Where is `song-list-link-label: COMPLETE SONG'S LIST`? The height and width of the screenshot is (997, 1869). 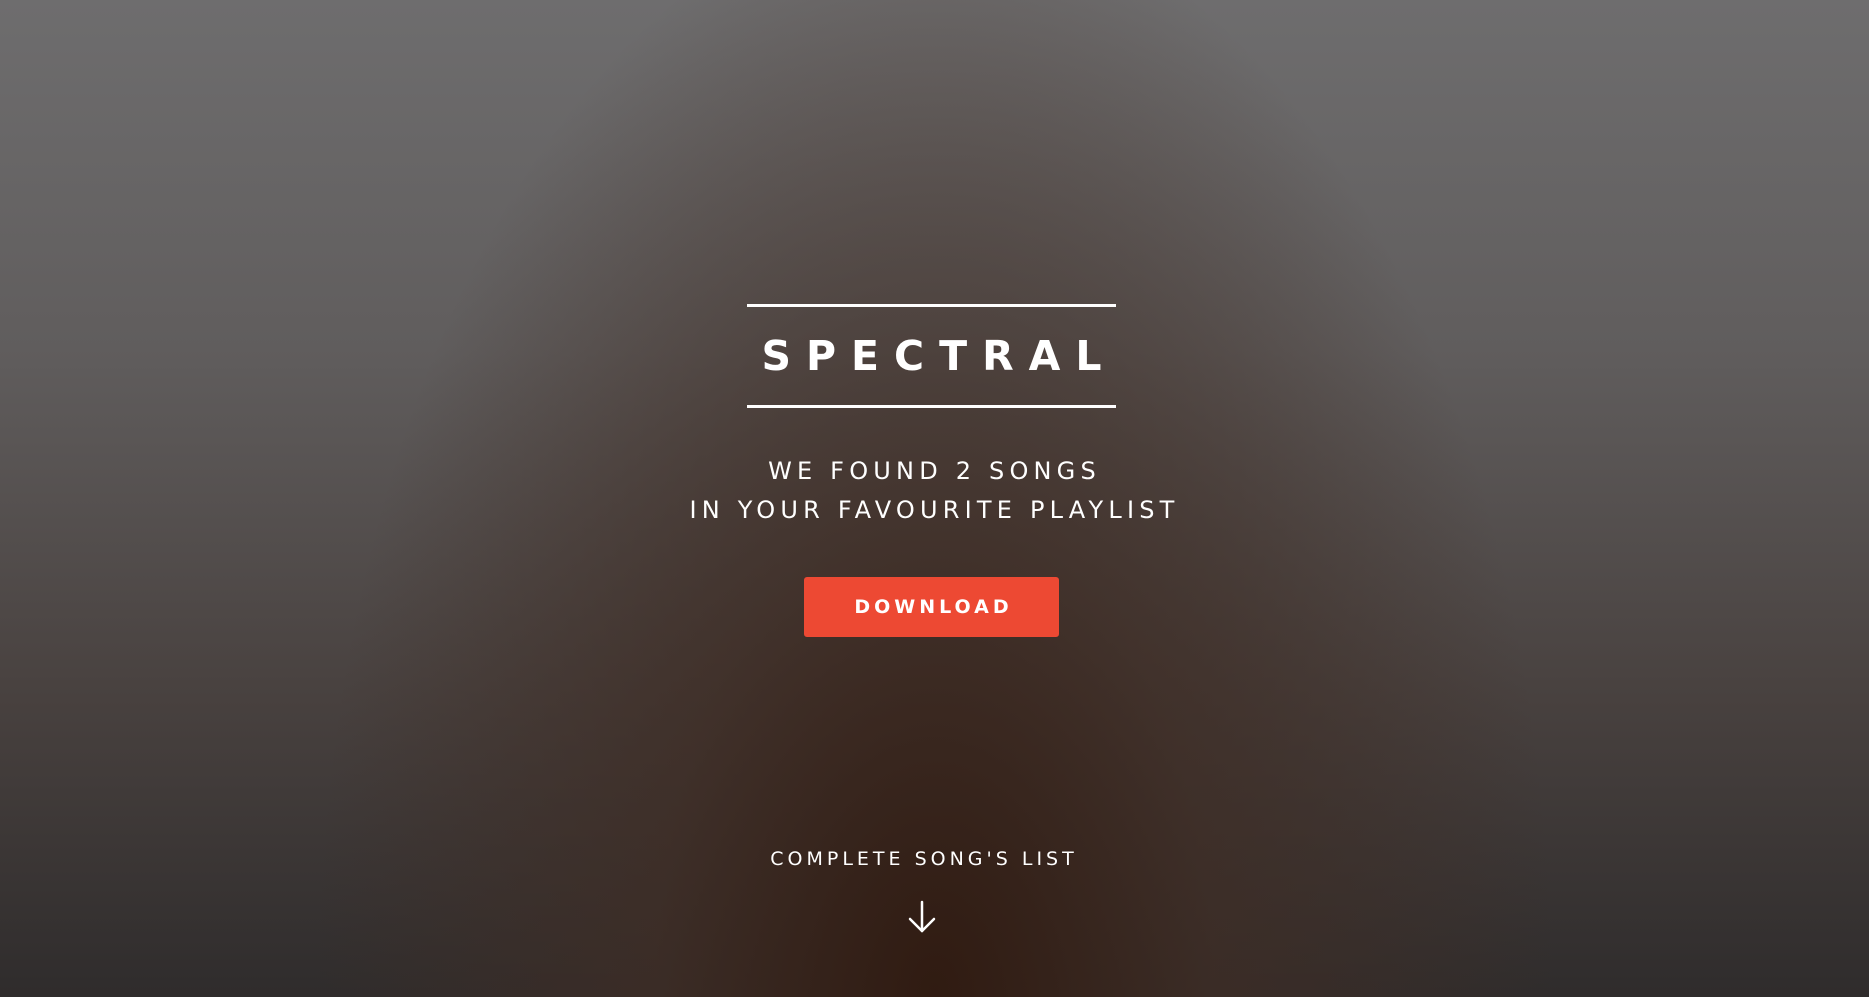 song-list-link-label: COMPLETE SONG'S LIST is located at coordinates (924, 859).